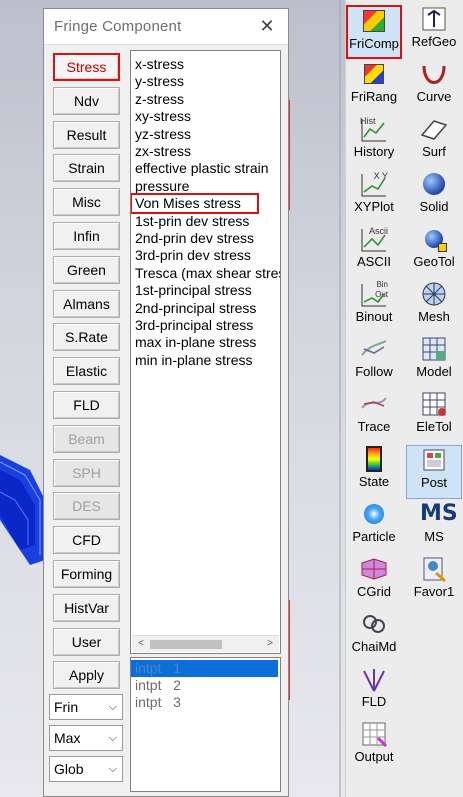 This screenshot has height=797, width=463. I want to click on component-item-xy-stress: xy-stress, so click(163, 116).